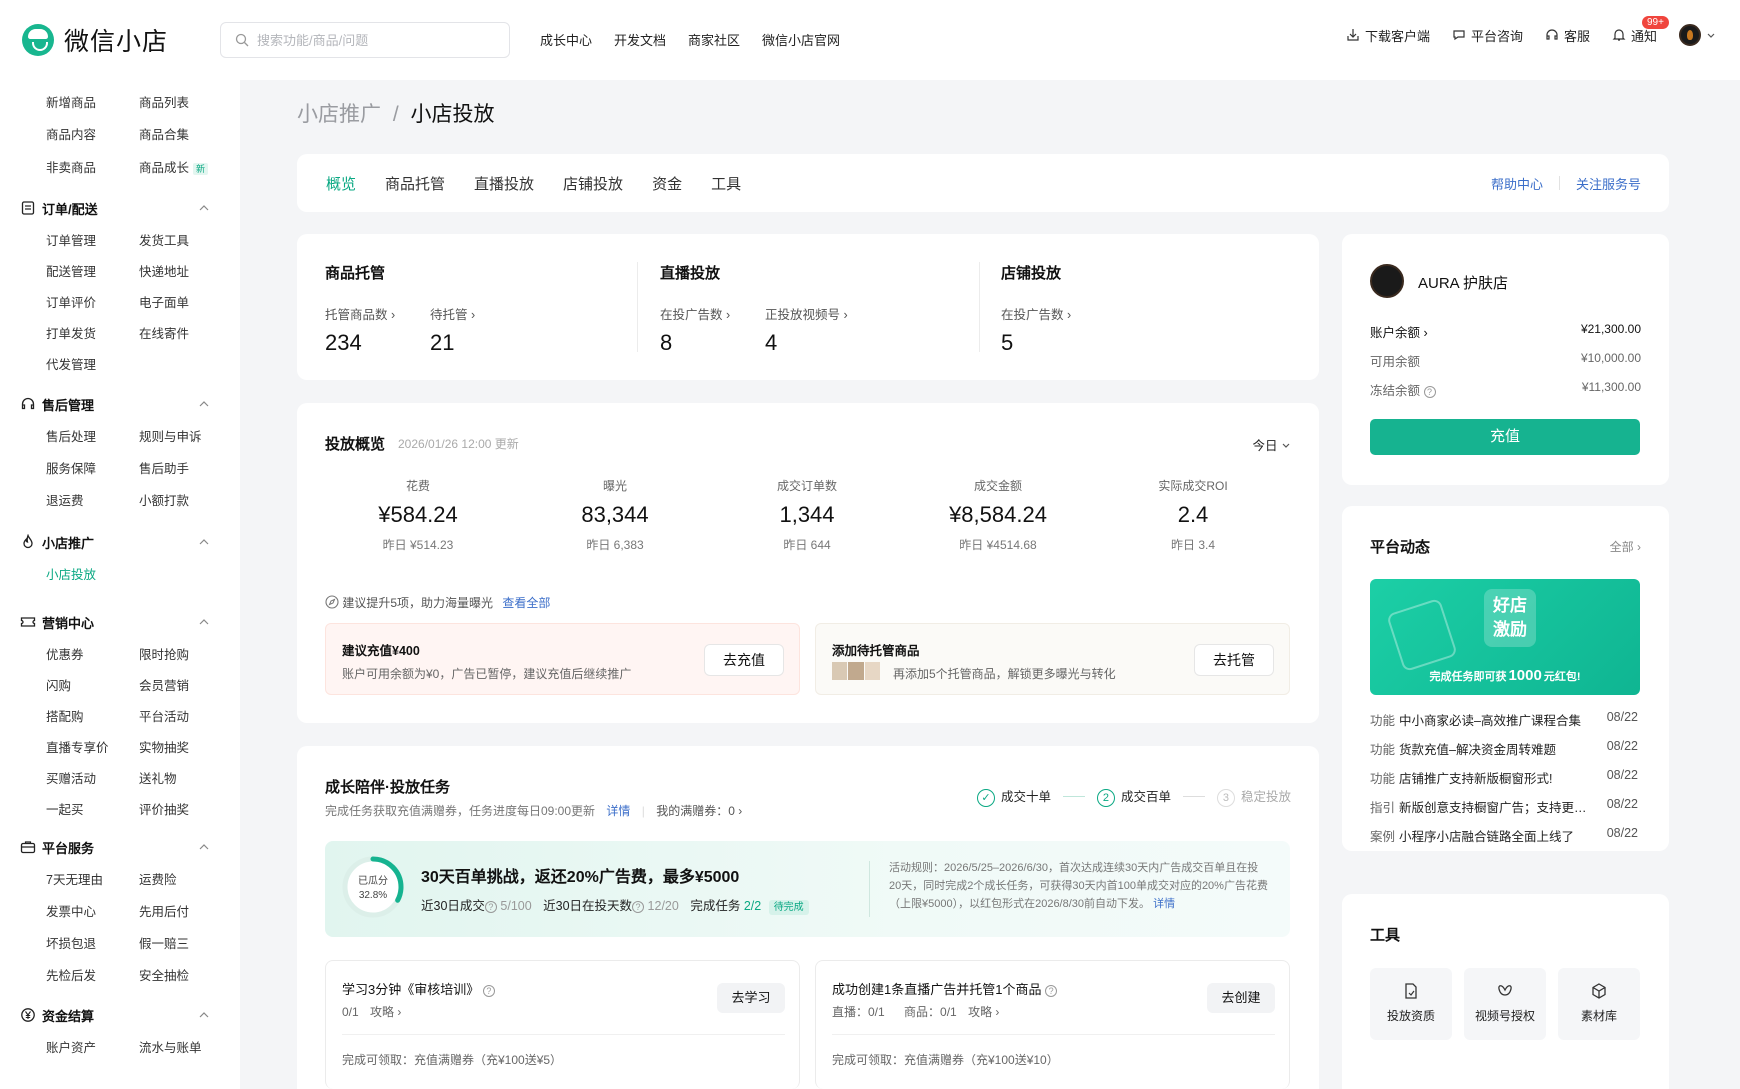  What do you see at coordinates (120, 208) in the screenshot?
I see `sidebar-section-header: 订单/配送` at bounding box center [120, 208].